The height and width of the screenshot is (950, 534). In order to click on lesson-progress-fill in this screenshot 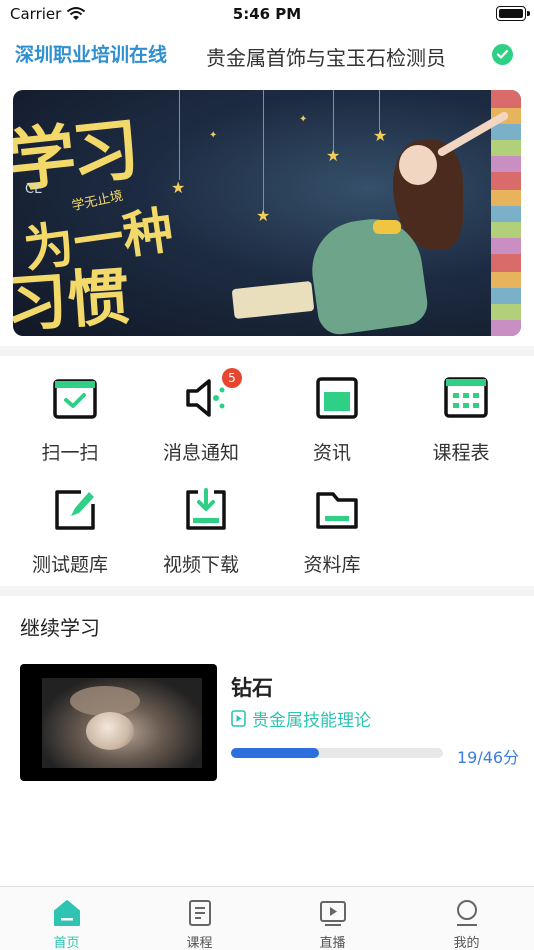, I will do `click(275, 753)`.